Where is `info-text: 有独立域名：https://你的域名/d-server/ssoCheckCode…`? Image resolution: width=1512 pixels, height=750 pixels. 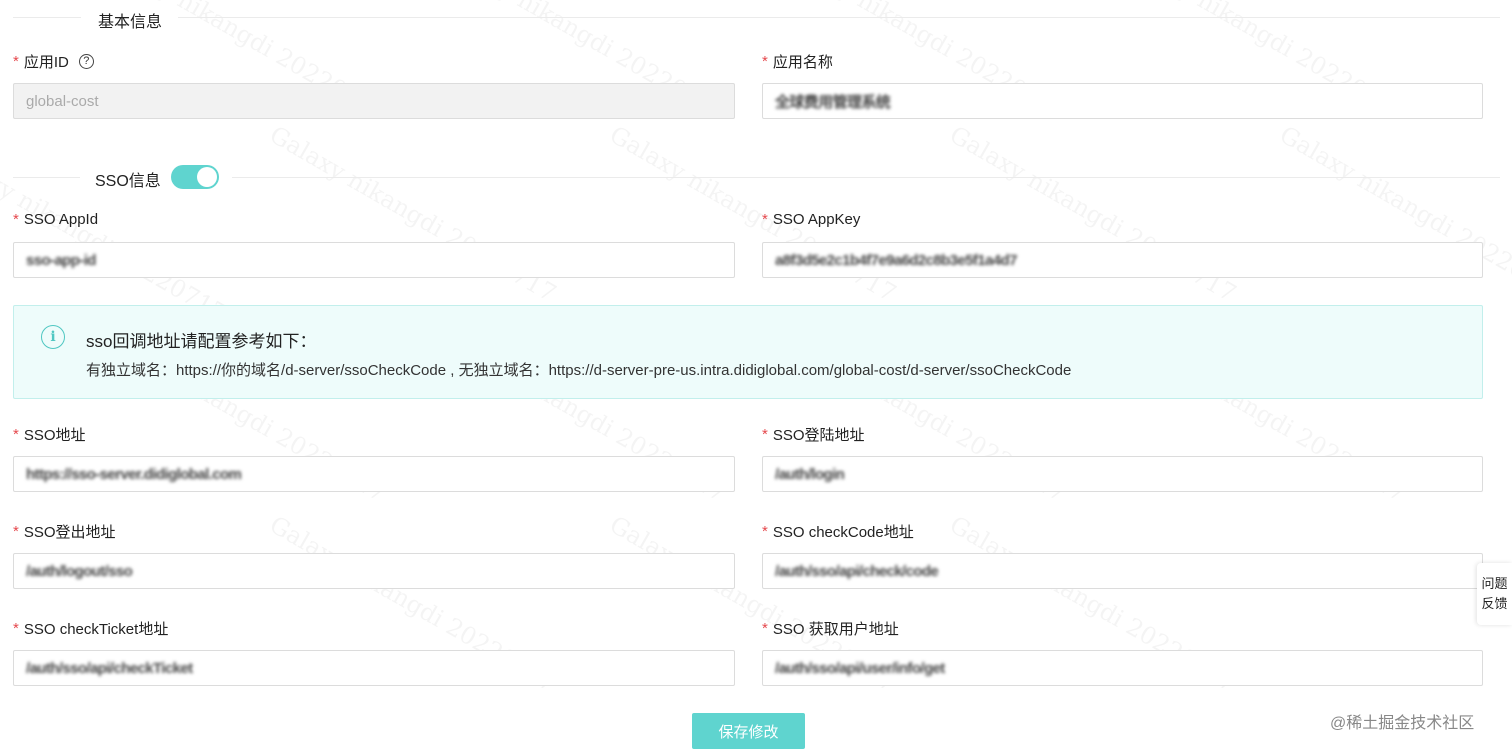
info-text: 有独立域名：https://你的域名/d-server/ssoCheckCode… is located at coordinates (579, 370).